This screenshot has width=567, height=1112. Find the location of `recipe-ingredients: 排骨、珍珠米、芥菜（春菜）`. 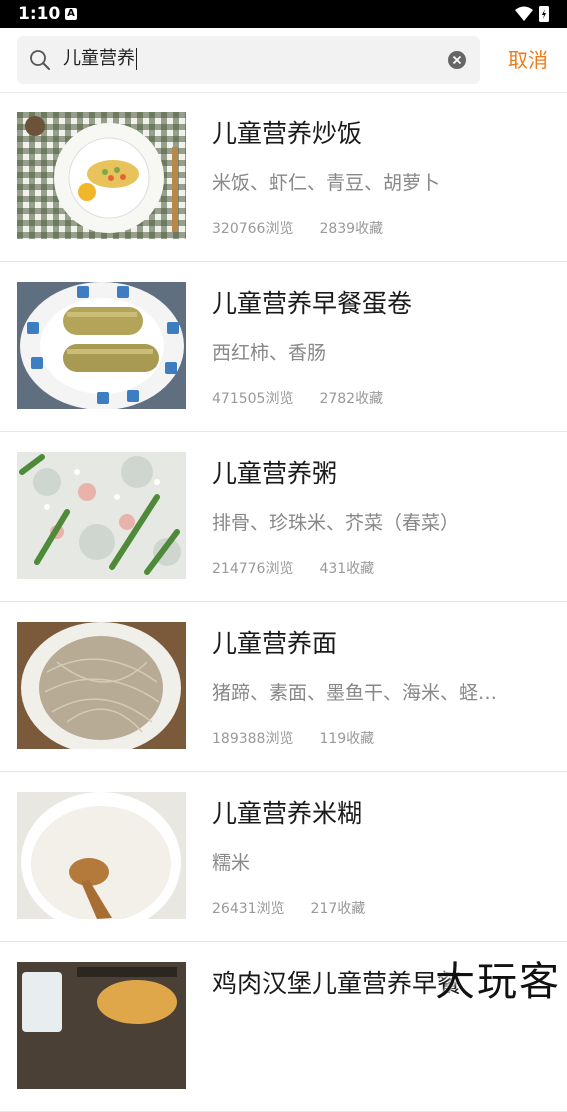

recipe-ingredients: 排骨、珍珠米、芥菜（春菜） is located at coordinates (336, 523).